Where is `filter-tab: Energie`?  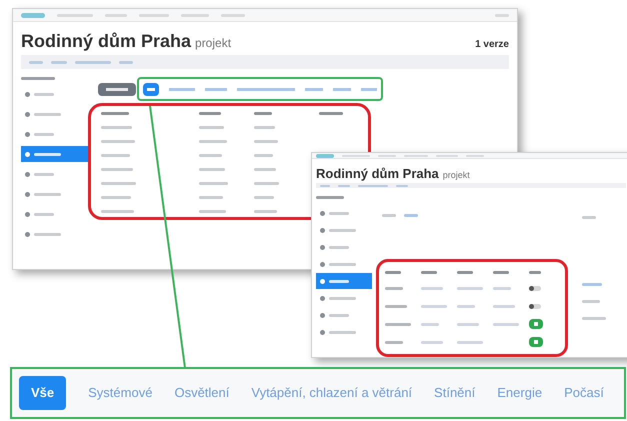
filter-tab: Energie is located at coordinates (519, 393).